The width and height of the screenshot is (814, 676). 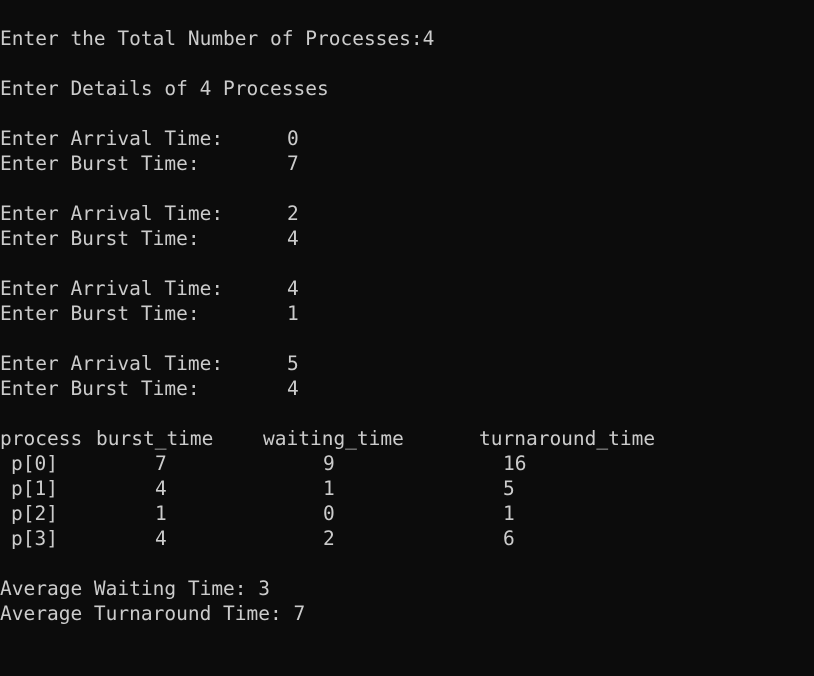 I want to click on turnaround-time-cell: 5, so click(x=509, y=488).